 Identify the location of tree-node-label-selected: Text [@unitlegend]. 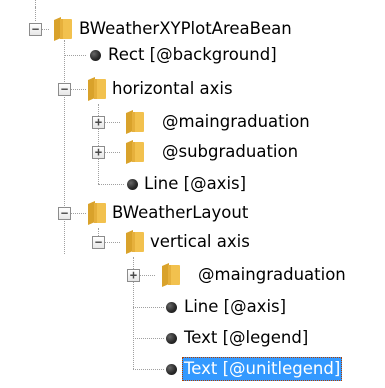
(262, 369).